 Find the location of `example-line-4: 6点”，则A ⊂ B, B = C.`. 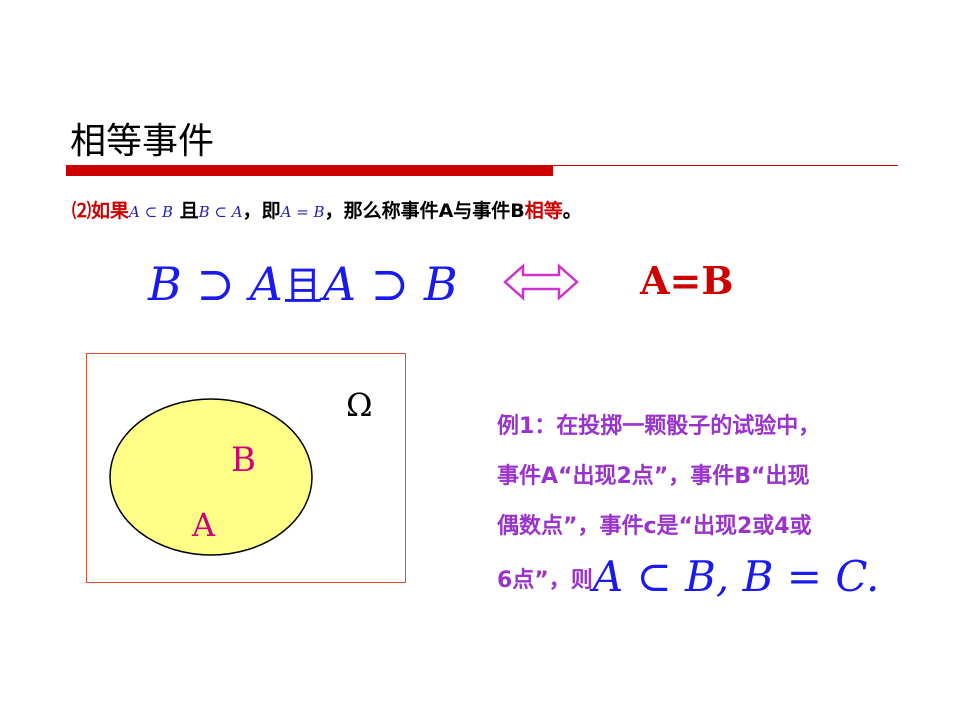

example-line-4: 6点”，则A ⊂ B, B = C. is located at coordinates (707, 577).